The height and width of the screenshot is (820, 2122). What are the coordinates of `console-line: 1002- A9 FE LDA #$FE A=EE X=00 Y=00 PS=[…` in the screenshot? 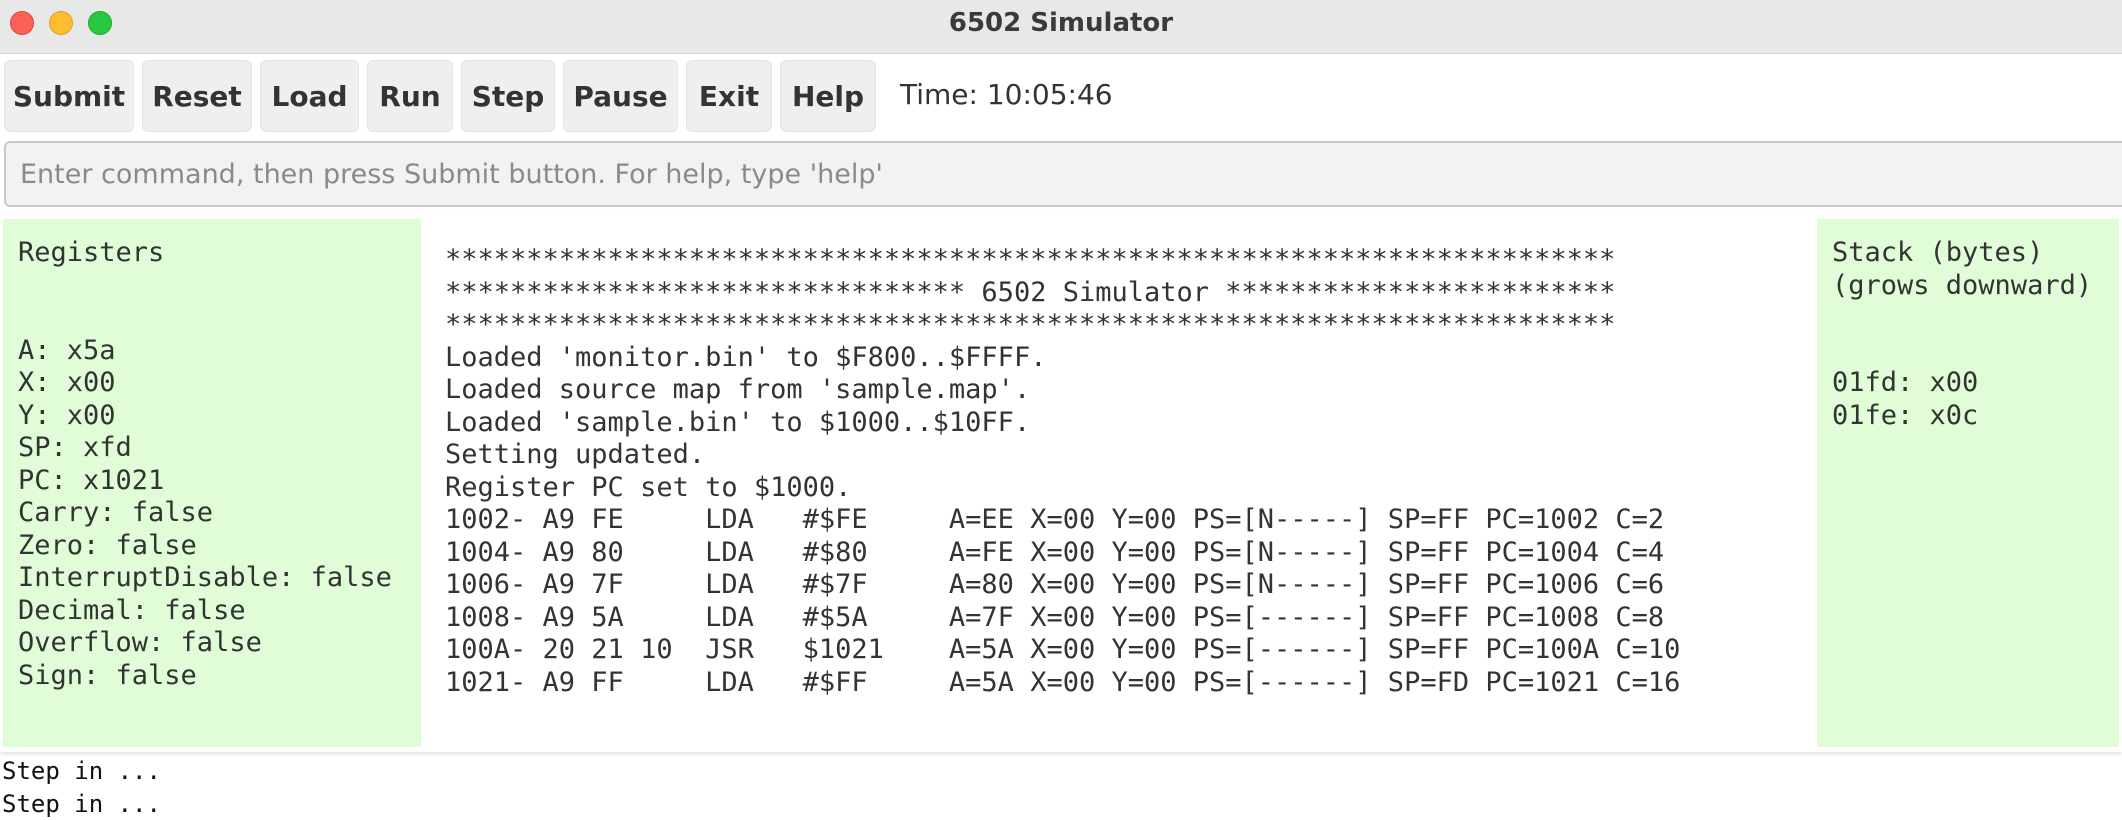 It's located at (1055, 519).